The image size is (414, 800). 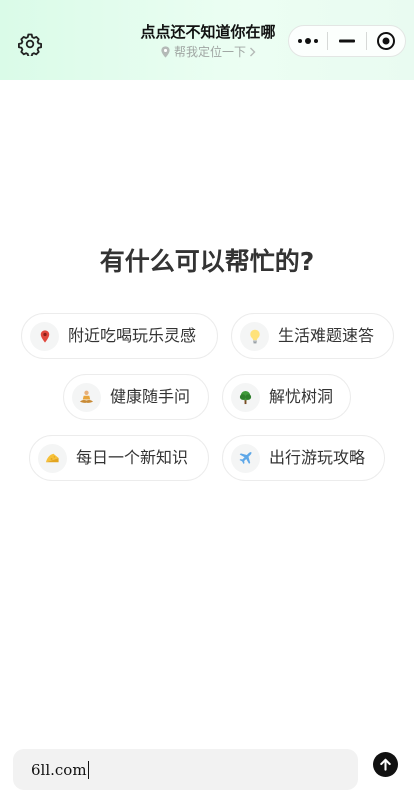 I want to click on suggestion-chip-travel: 出行游玩攻略, so click(x=303, y=458).